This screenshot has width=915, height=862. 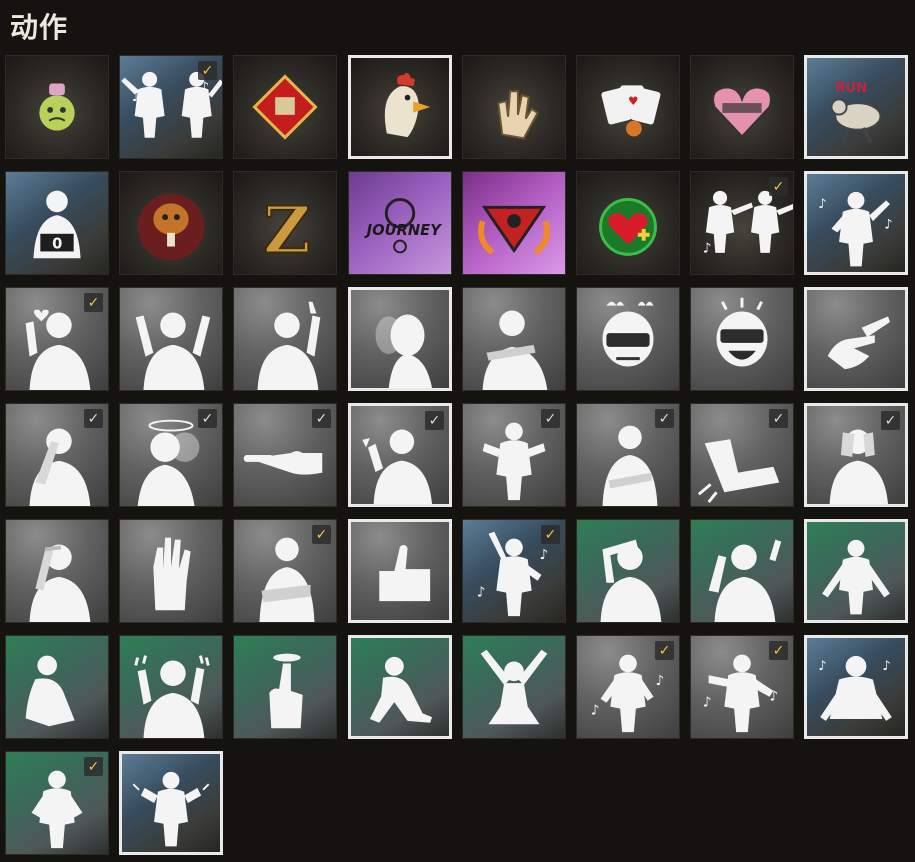 What do you see at coordinates (745, 580) in the screenshot?
I see `arm-block-icon` at bounding box center [745, 580].